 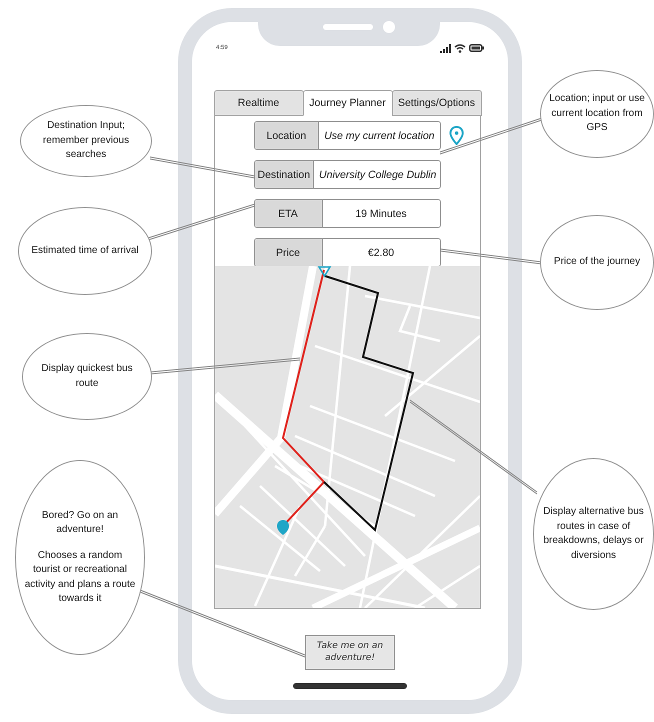 What do you see at coordinates (347, 103) in the screenshot?
I see `tab: Journey Planner` at bounding box center [347, 103].